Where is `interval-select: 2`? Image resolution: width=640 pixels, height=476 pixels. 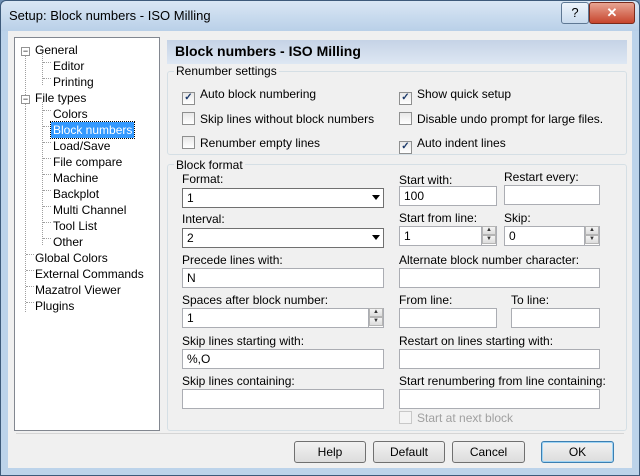 interval-select: 2 is located at coordinates (283, 238).